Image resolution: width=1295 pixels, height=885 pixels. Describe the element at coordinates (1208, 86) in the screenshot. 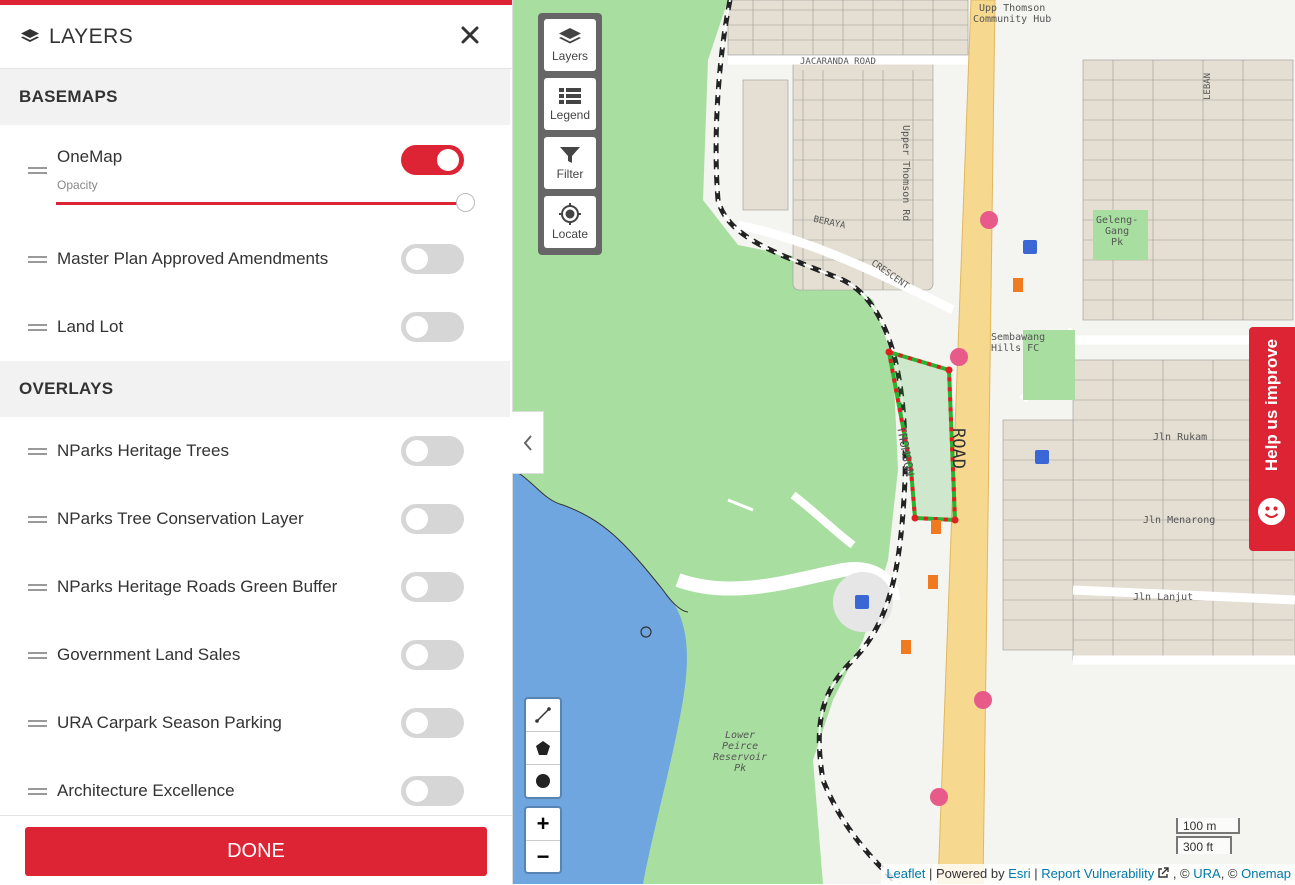

I see `map-label-leban: LEBAN` at that location.